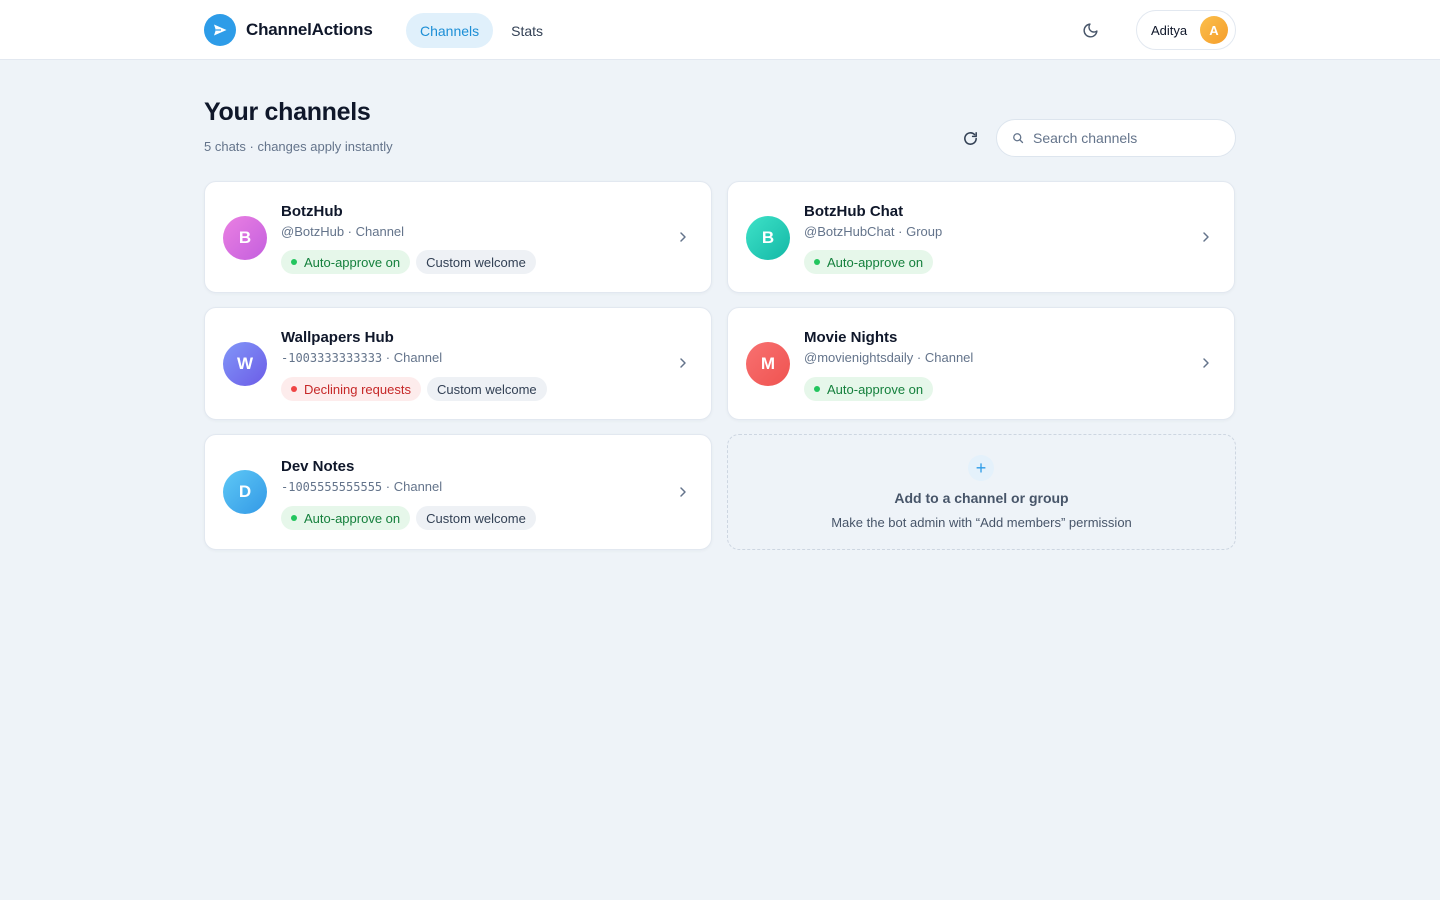 The image size is (1440, 900). Describe the element at coordinates (981, 468) in the screenshot. I see `plus-icon: +` at that location.